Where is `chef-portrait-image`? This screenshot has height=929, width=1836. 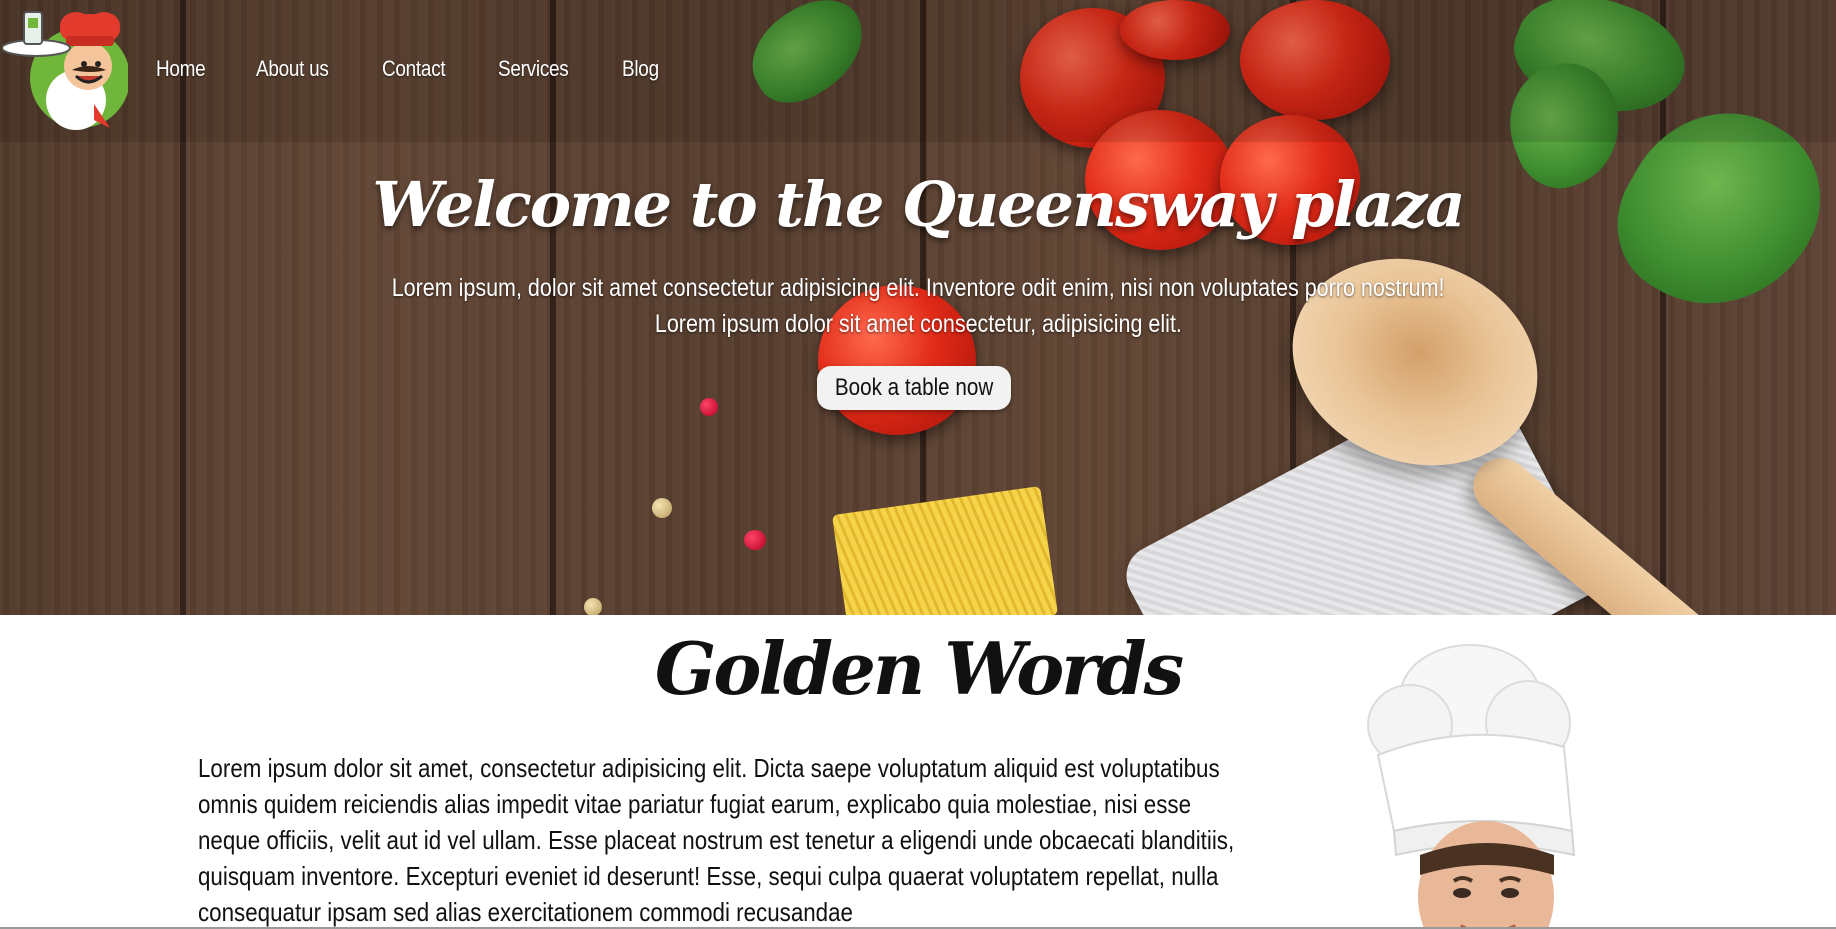
chef-portrait-image is located at coordinates (1490, 782).